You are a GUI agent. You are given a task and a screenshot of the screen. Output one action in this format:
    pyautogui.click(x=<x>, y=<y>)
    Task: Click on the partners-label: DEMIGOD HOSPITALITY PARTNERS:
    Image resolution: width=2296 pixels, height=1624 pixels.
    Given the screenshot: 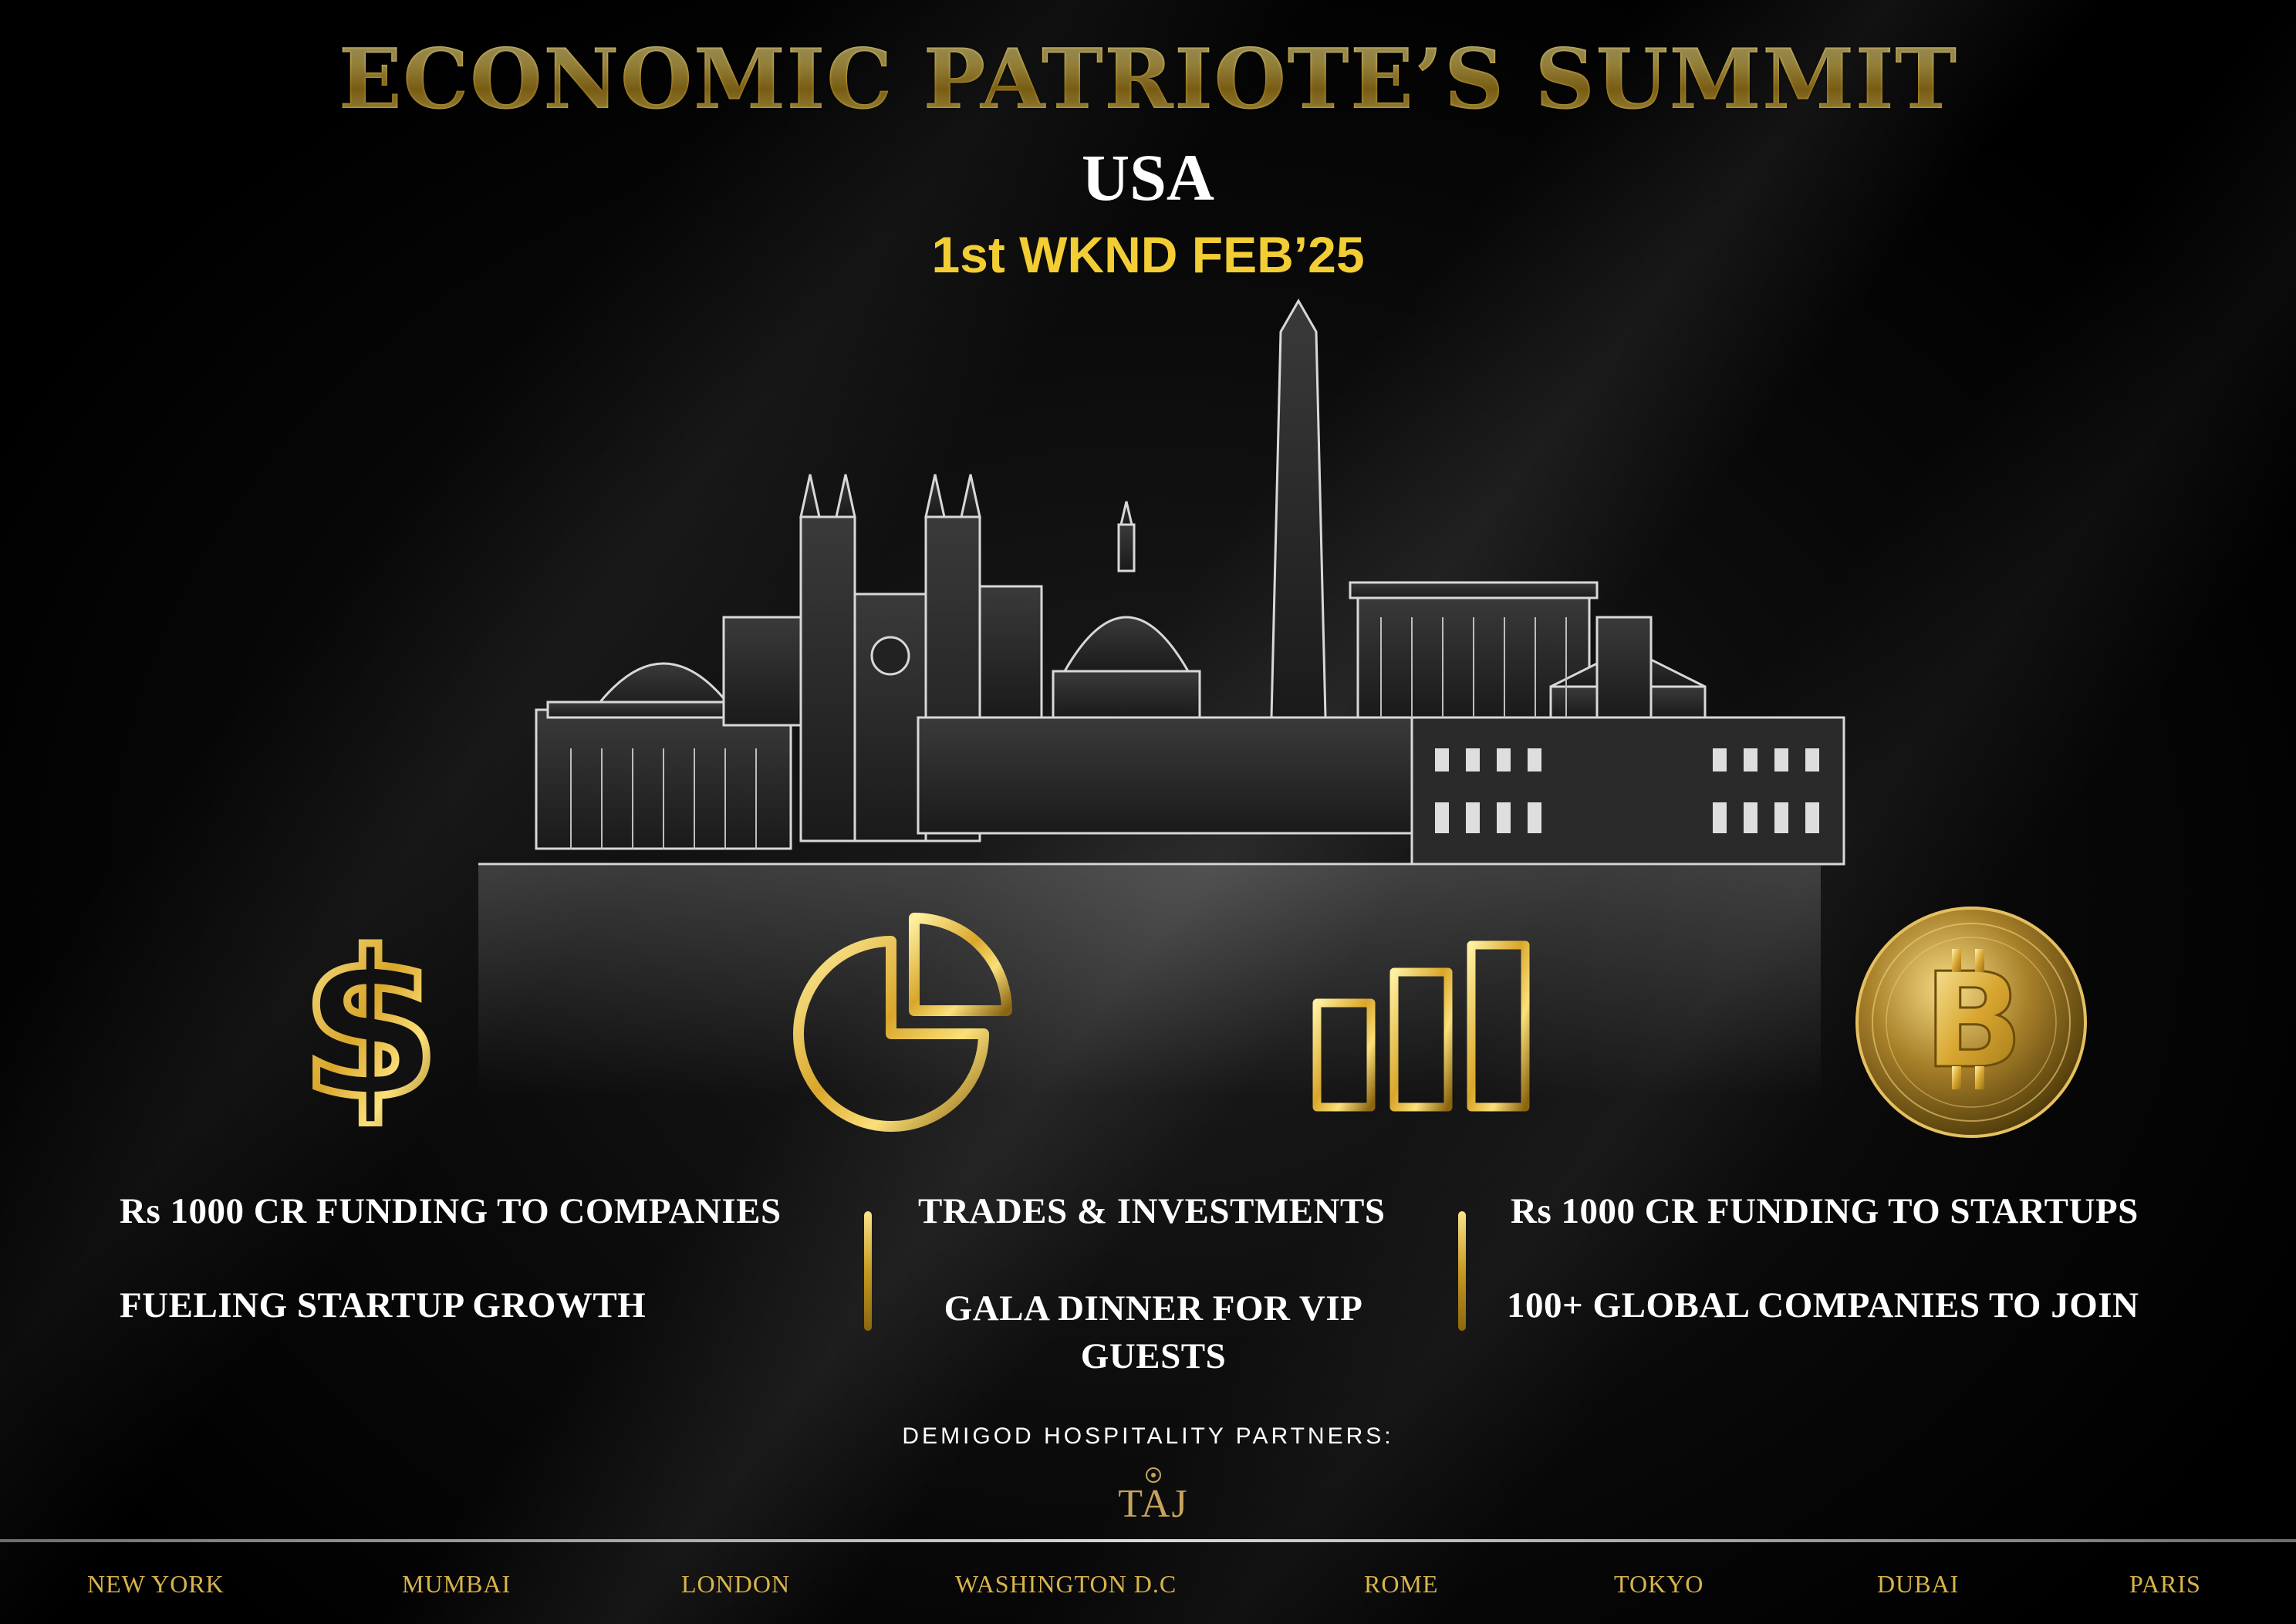 What is the action you would take?
    pyautogui.click(x=1148, y=1436)
    